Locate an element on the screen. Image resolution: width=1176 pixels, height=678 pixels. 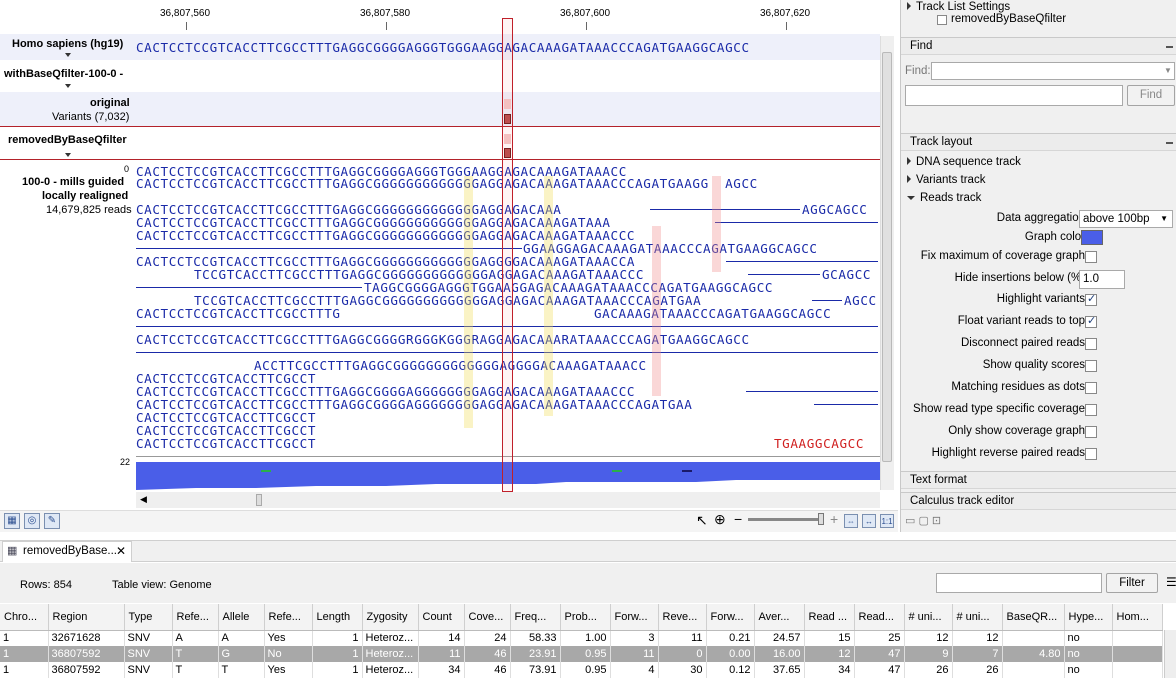
graph-color-swatch is located at coordinates (1092, 237).